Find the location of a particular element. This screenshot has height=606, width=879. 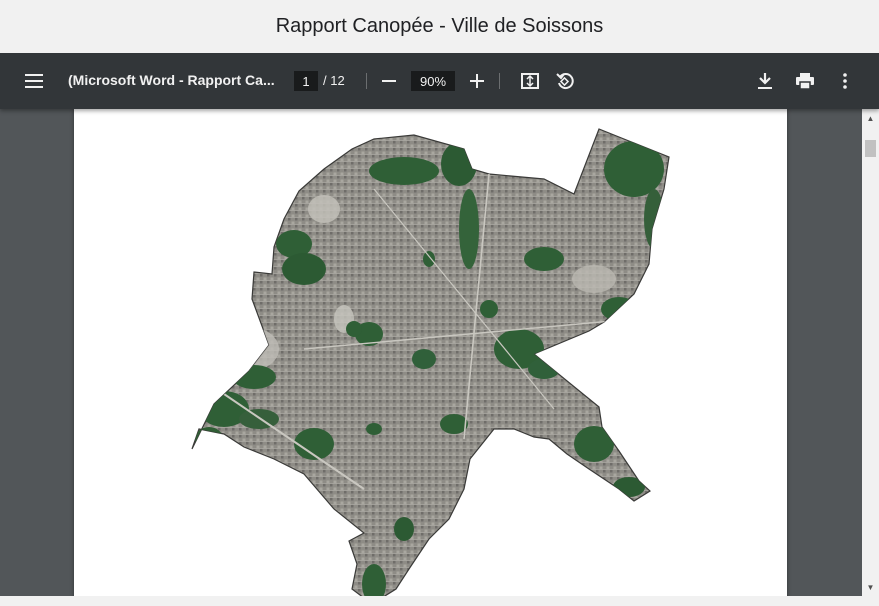

menu-button is located at coordinates (34, 81).